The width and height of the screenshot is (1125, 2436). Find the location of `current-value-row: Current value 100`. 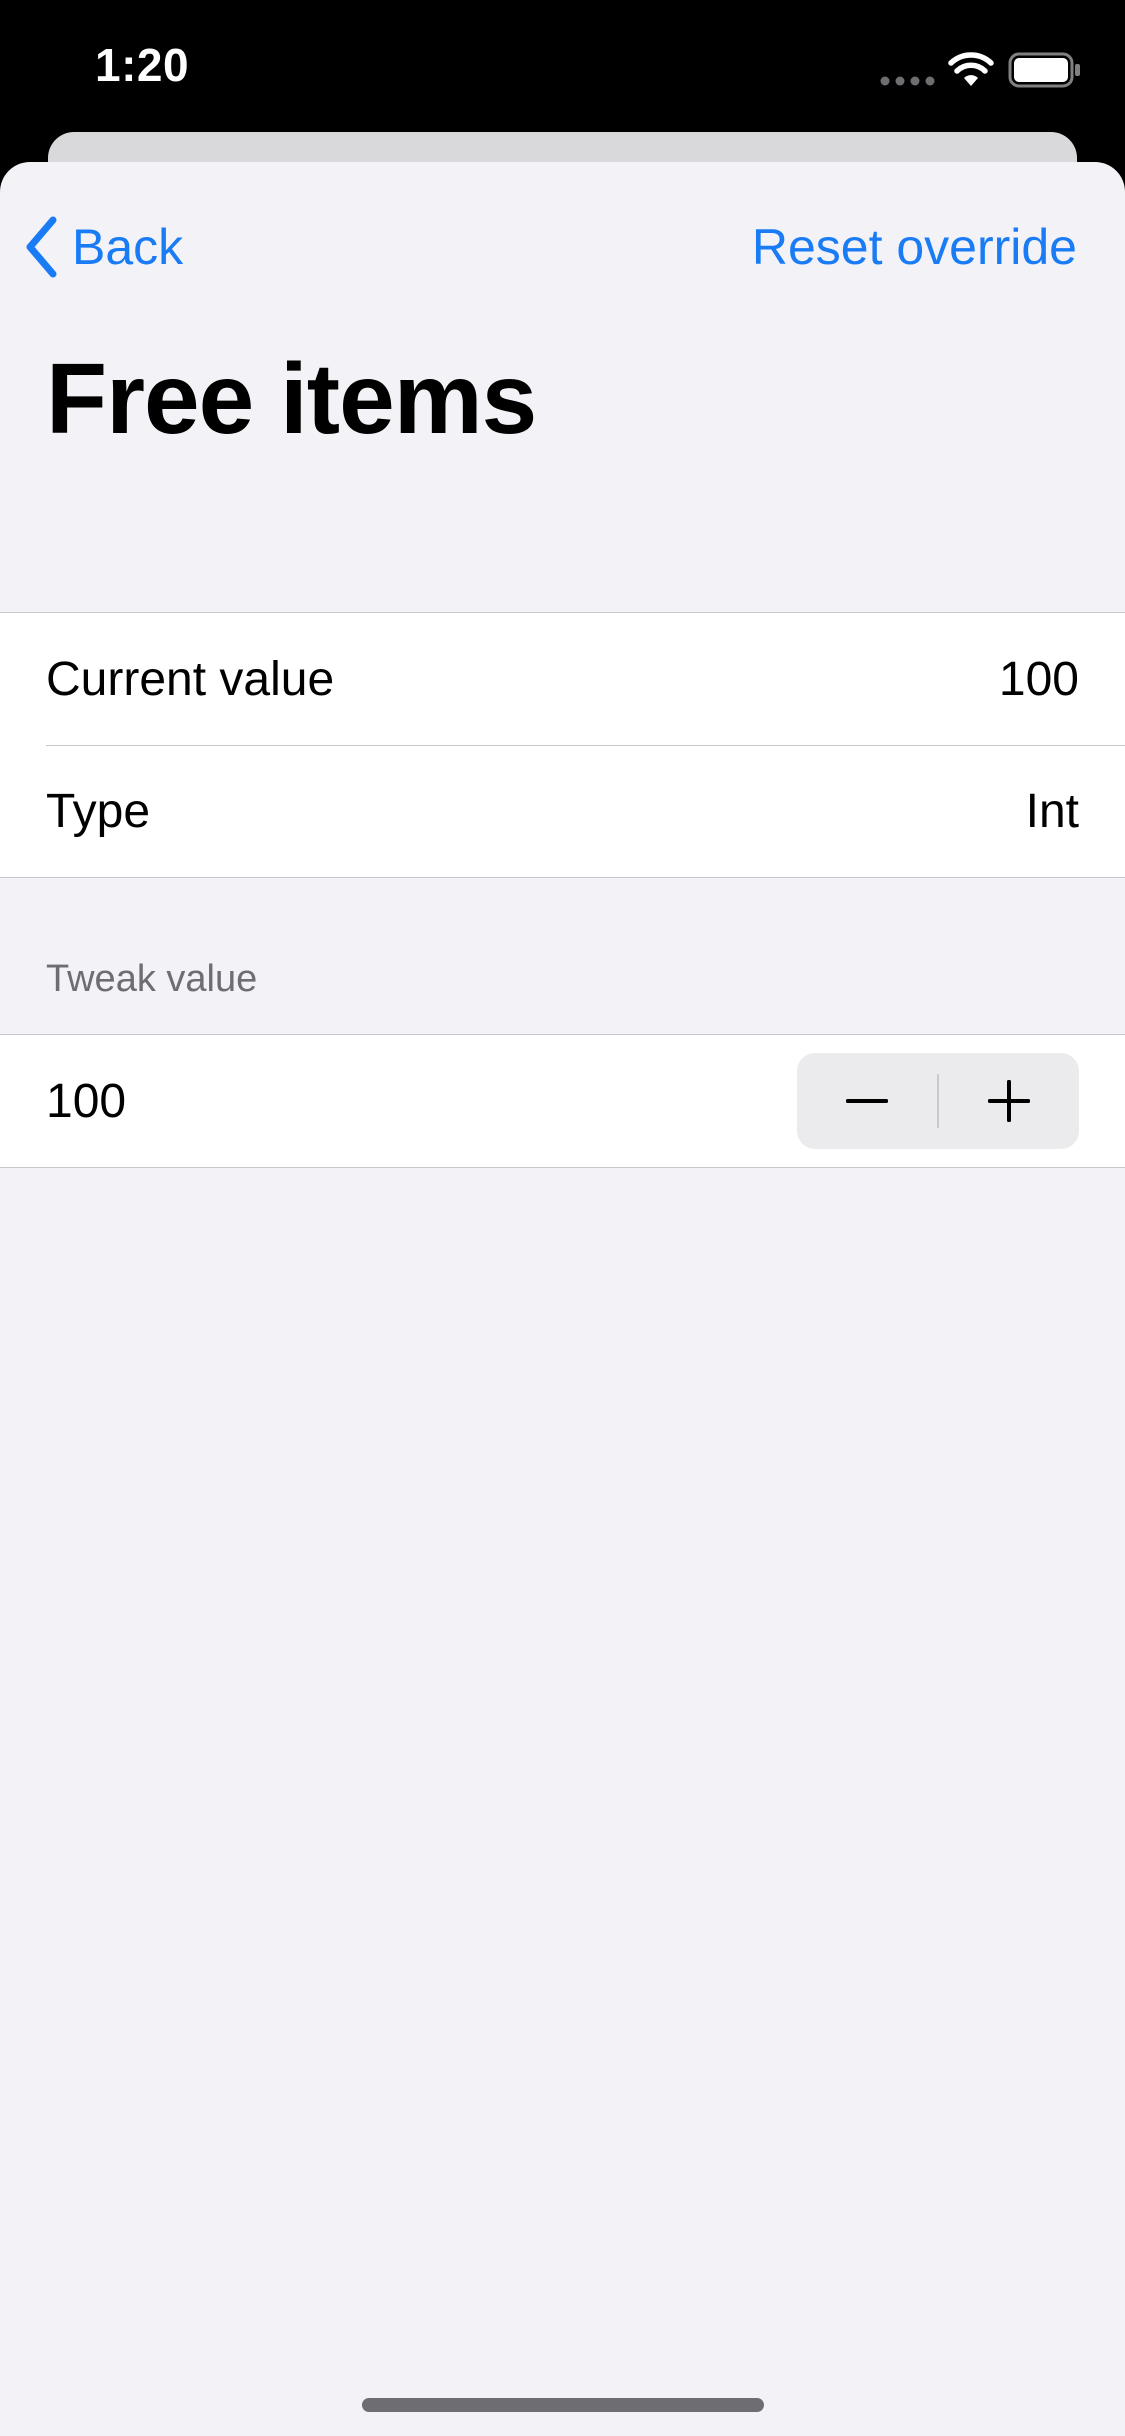

current-value-row: Current value 100 is located at coordinates (562, 679).